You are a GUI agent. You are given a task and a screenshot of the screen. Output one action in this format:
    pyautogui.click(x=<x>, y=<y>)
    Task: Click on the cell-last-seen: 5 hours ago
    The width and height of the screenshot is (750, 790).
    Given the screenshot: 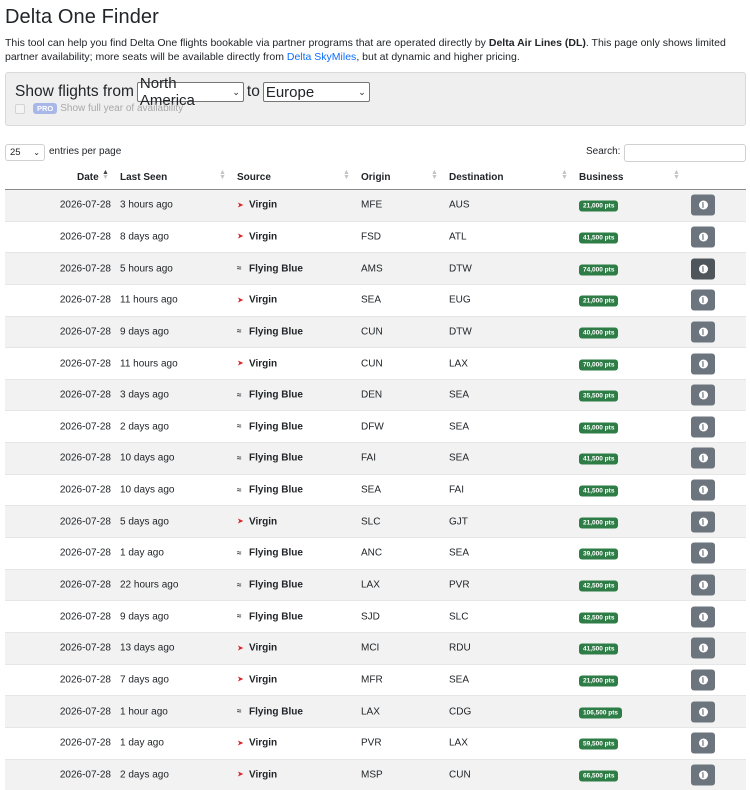 What is the action you would take?
    pyautogui.click(x=146, y=269)
    